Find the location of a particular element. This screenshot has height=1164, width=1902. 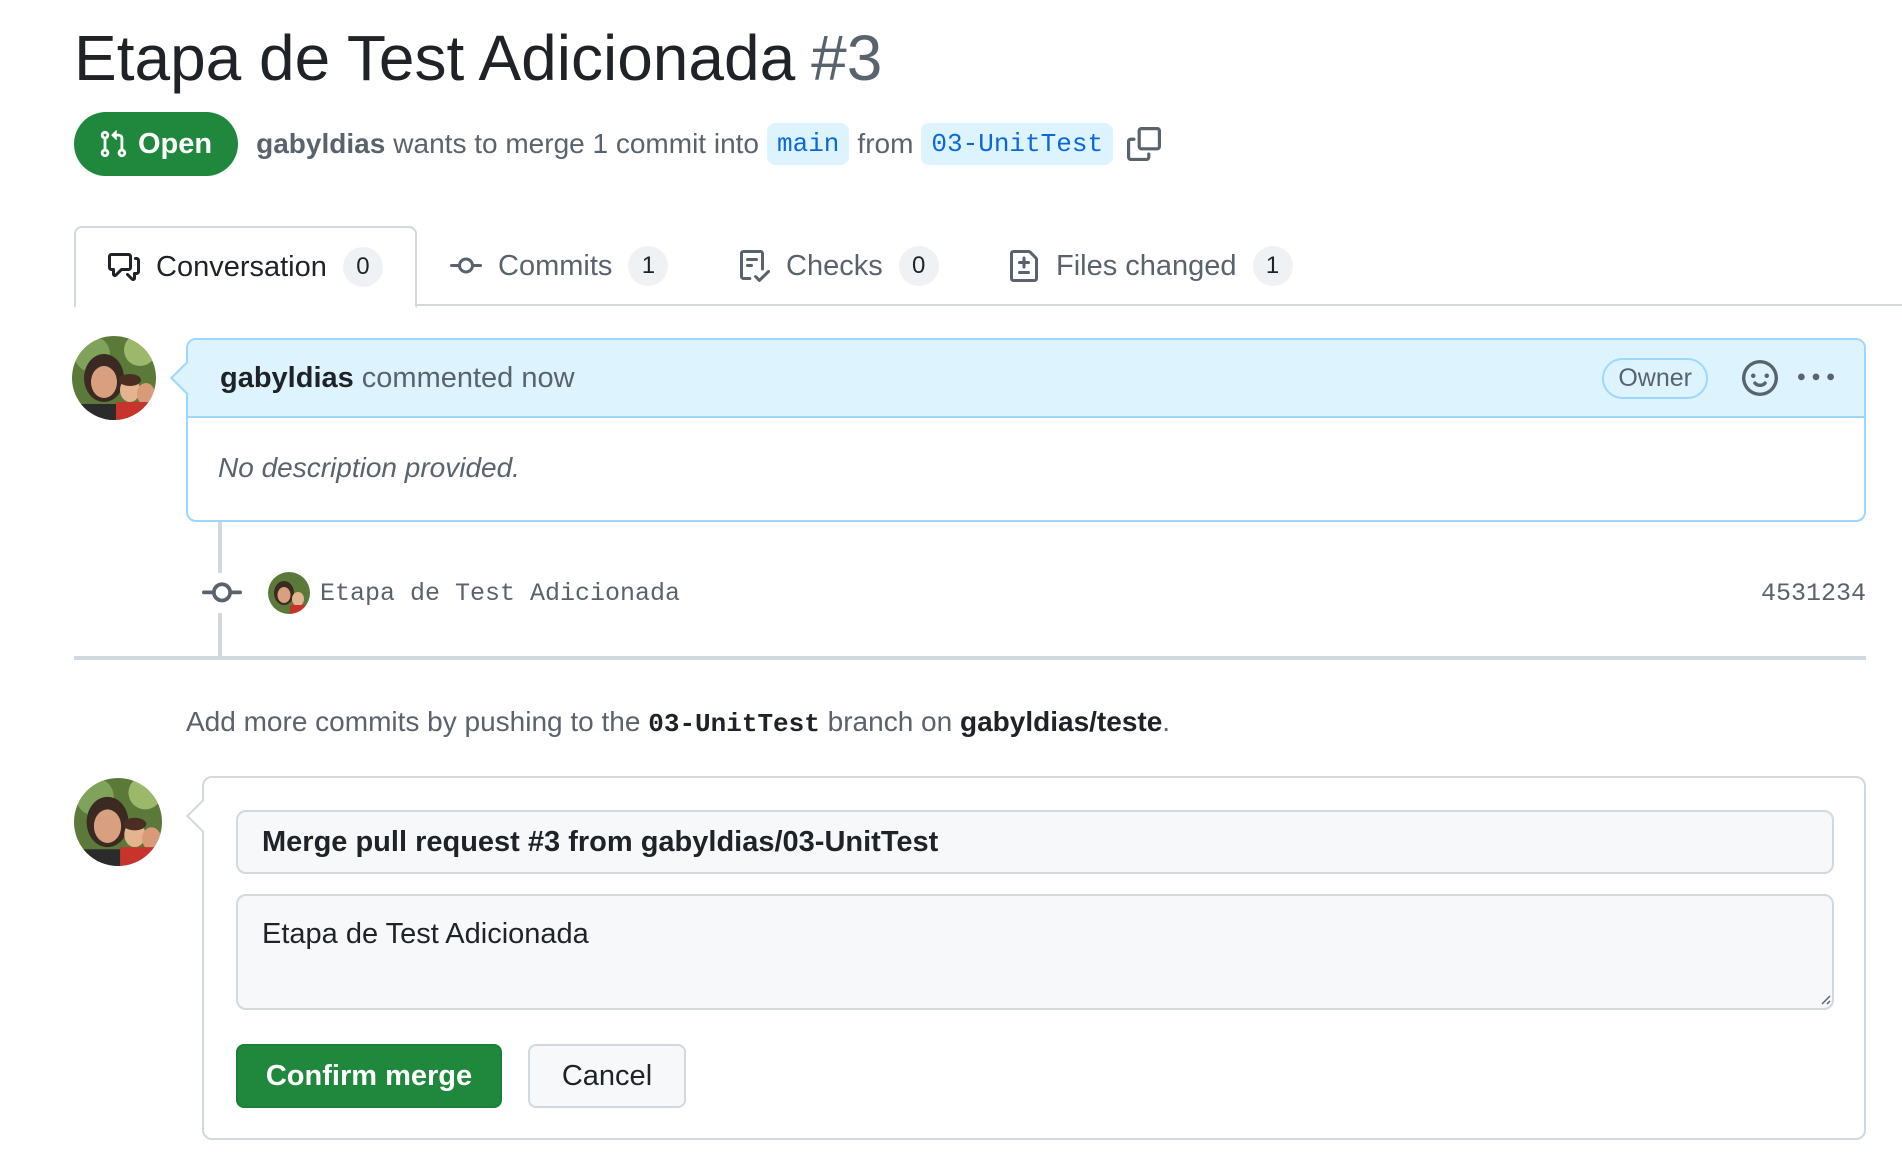

pr-number: #3 is located at coordinates (847, 58).